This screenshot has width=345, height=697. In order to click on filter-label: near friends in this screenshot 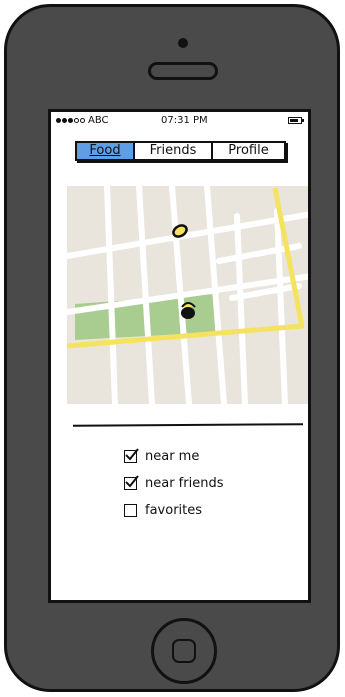, I will do `click(184, 483)`.